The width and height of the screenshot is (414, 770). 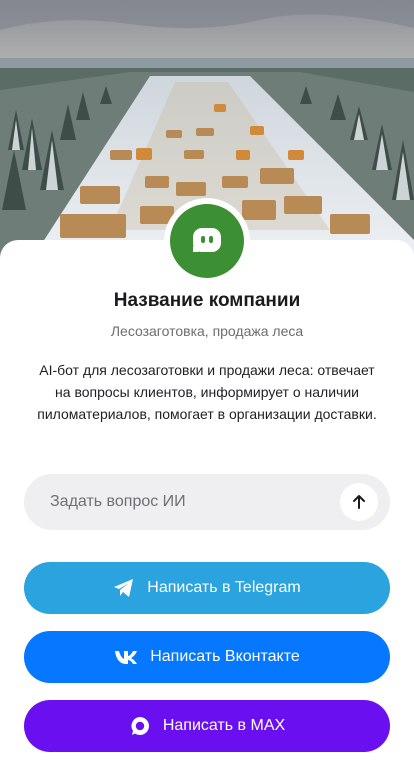 What do you see at coordinates (224, 587) in the screenshot?
I see `telegram-button-label: Написать в Telegram` at bounding box center [224, 587].